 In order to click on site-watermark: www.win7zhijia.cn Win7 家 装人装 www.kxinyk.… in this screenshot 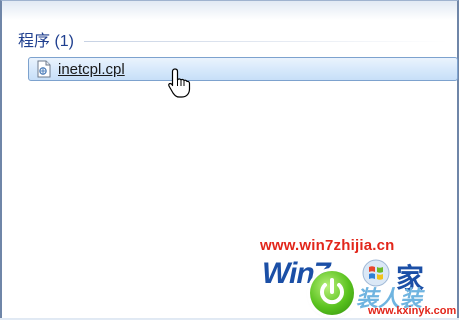, I will do `click(355, 276)`.